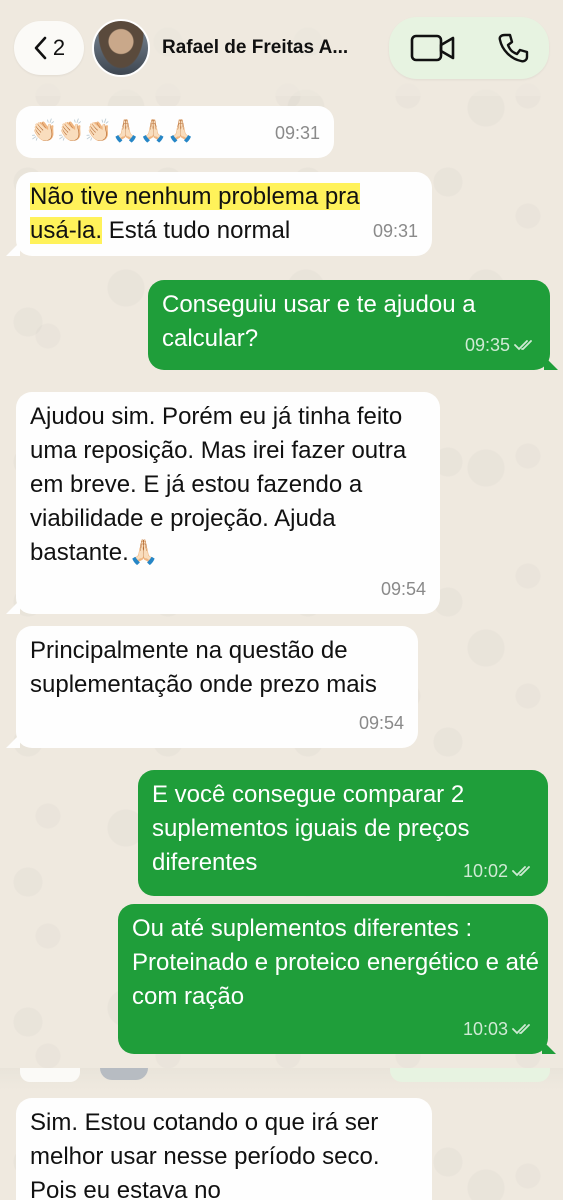  What do you see at coordinates (485, 871) in the screenshot?
I see `message-time: 10:02` at bounding box center [485, 871].